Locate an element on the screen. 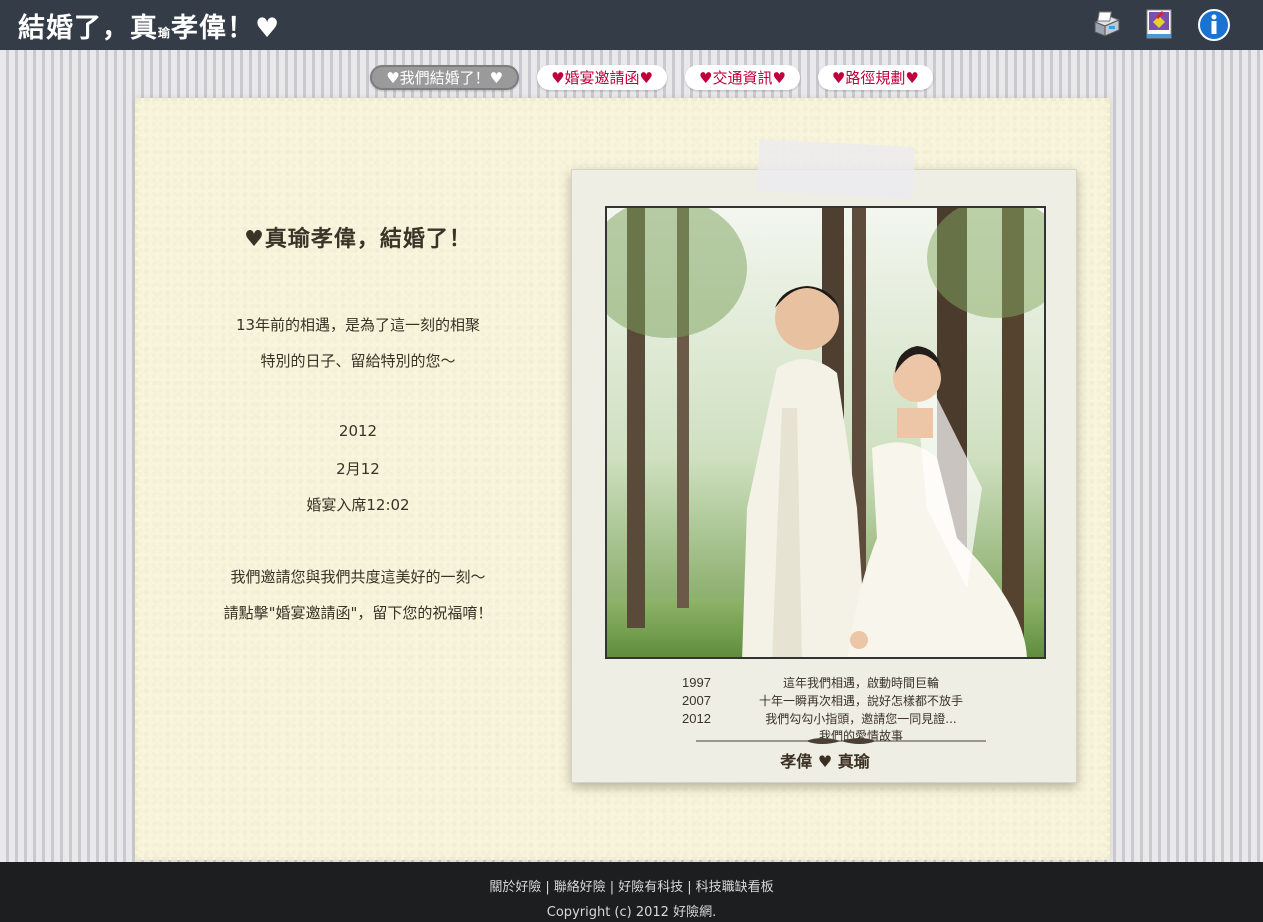  invite-line-1: 13年前的相遇，是為了這一刻的相聚 is located at coordinates (358, 325).